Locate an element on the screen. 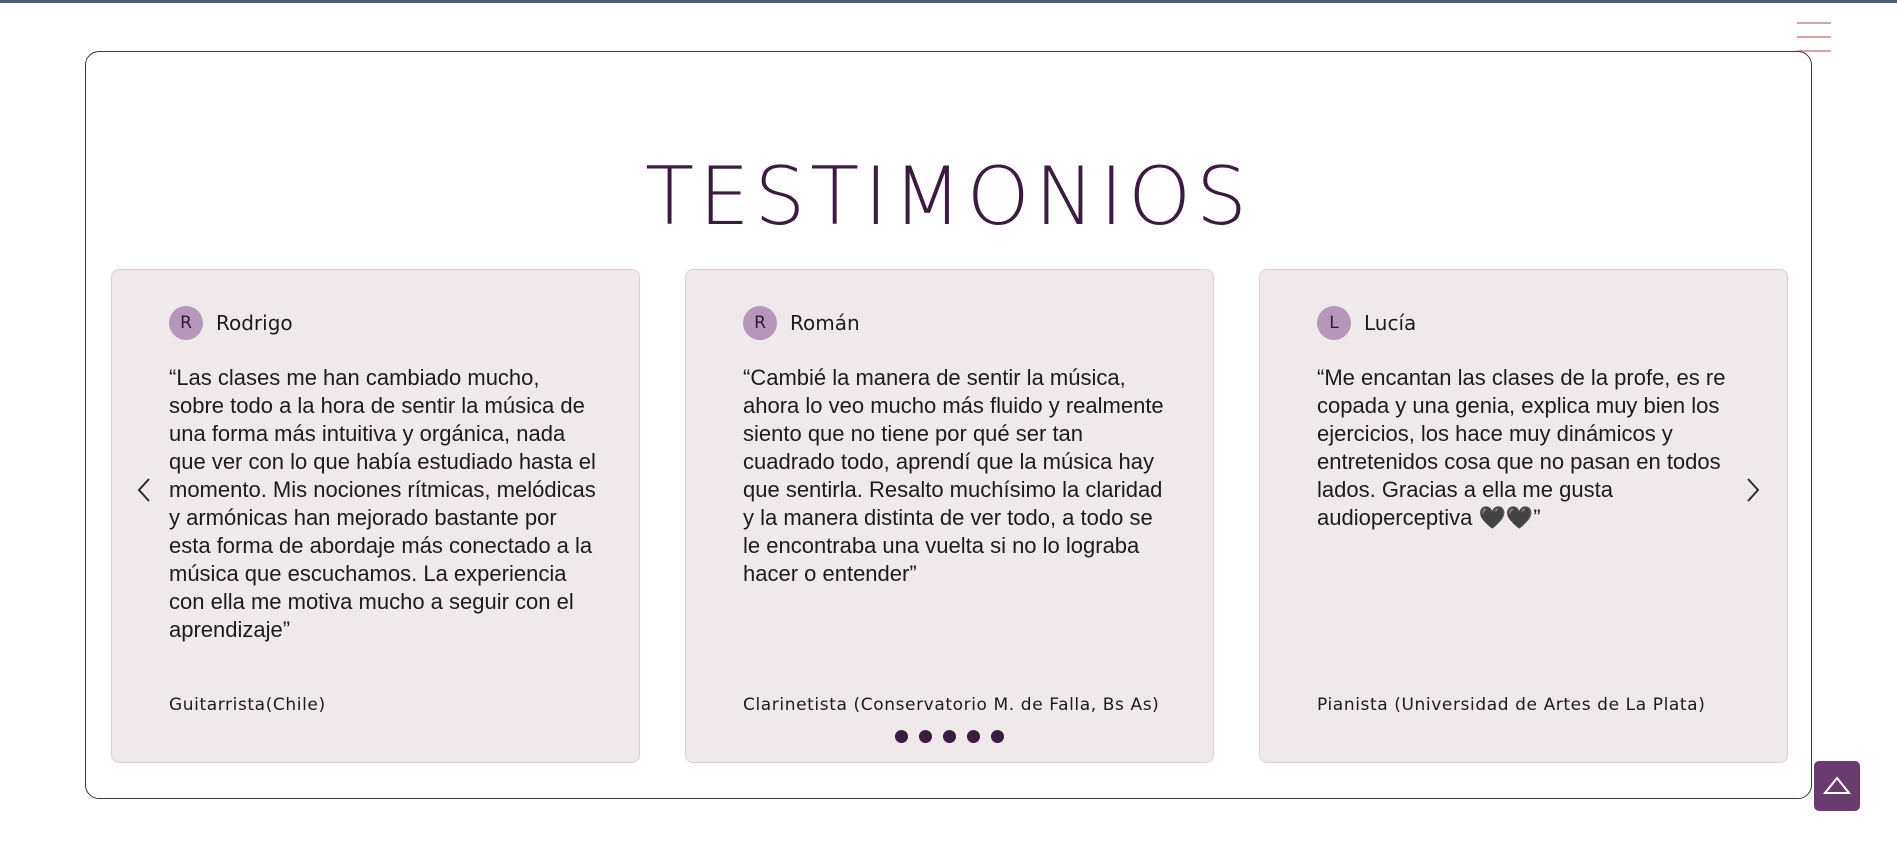 The width and height of the screenshot is (1897, 841). avatar: L is located at coordinates (1334, 323).